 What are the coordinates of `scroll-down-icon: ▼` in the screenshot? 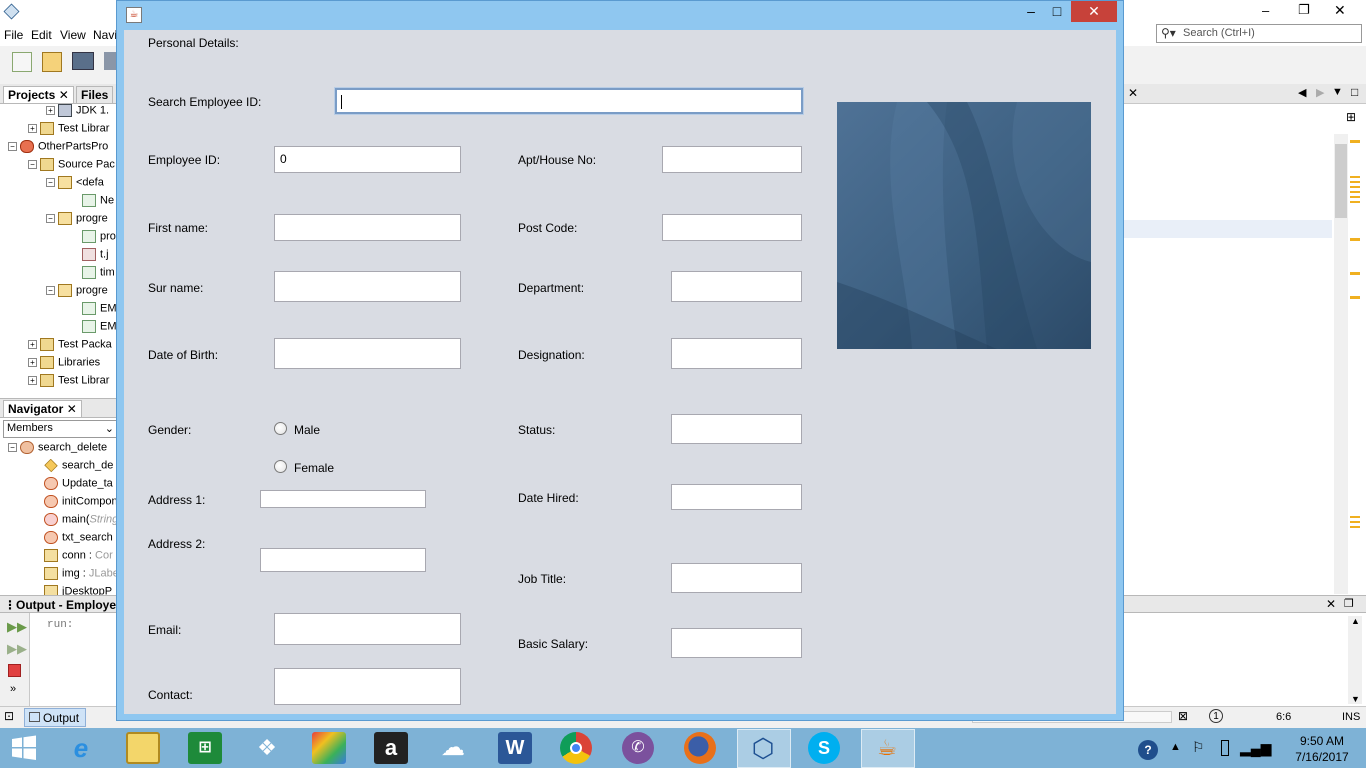 It's located at (1355, 699).